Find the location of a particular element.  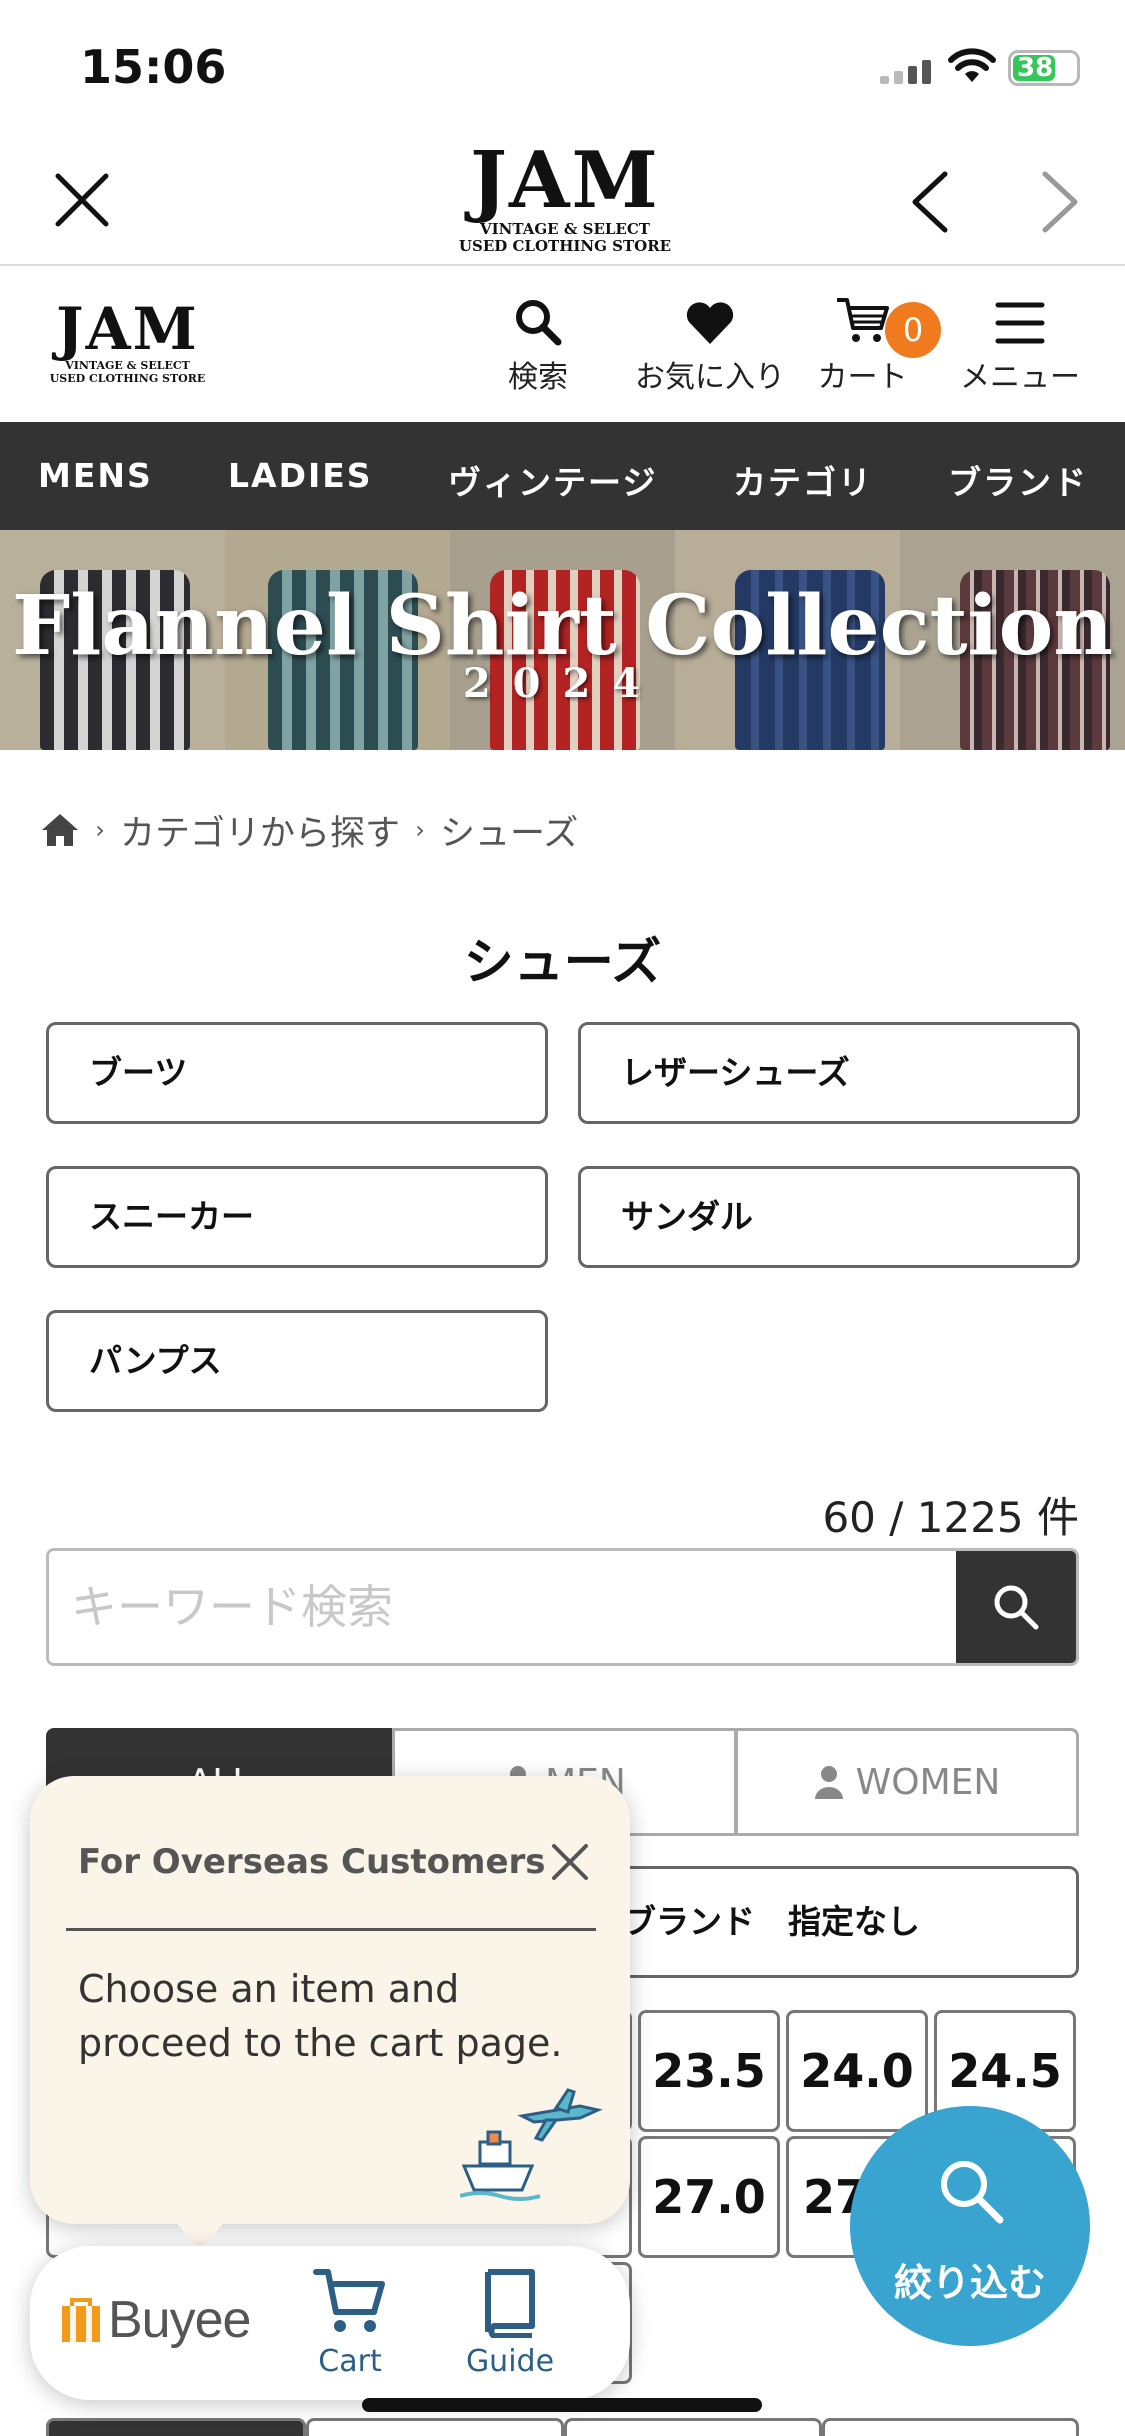

category-sneakers-button: スニーカー is located at coordinates (297, 1217).